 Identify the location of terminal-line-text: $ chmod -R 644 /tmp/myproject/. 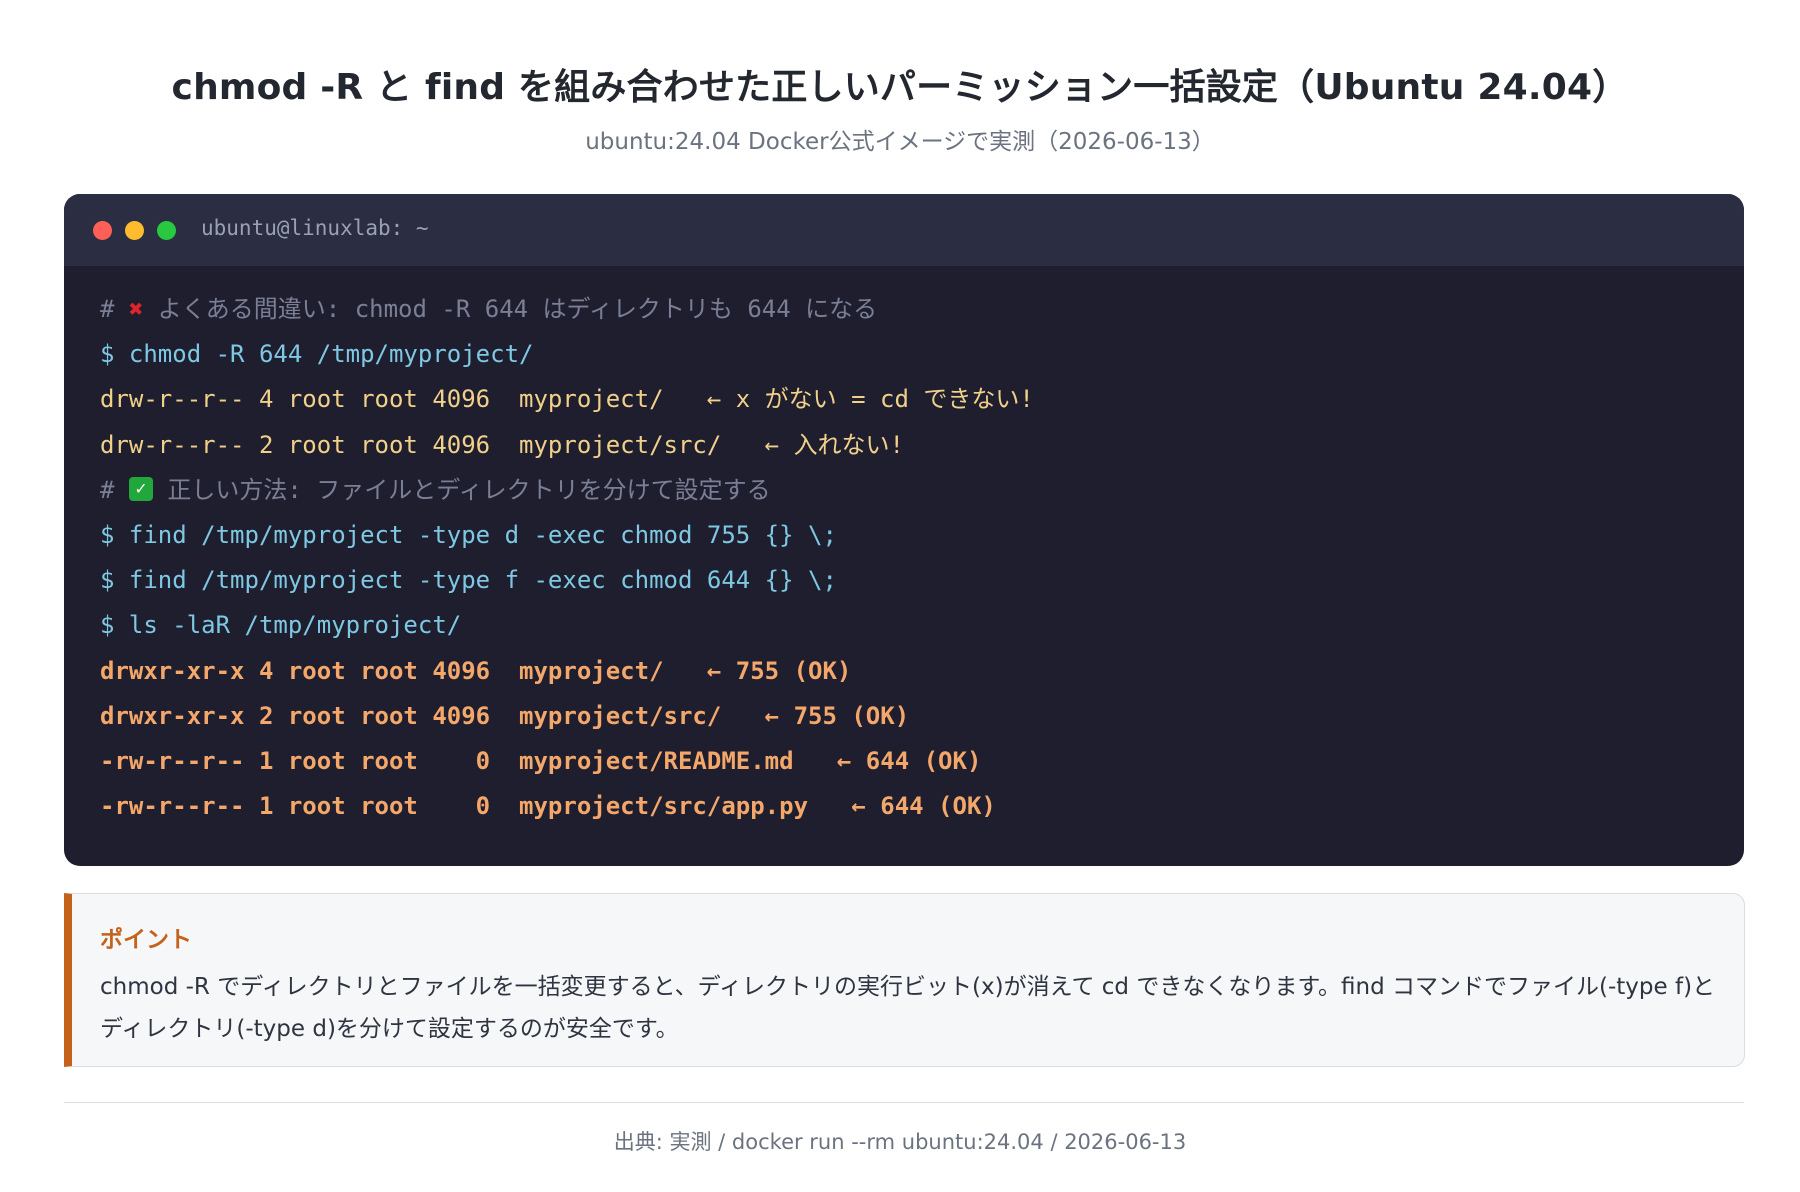
(317, 354).